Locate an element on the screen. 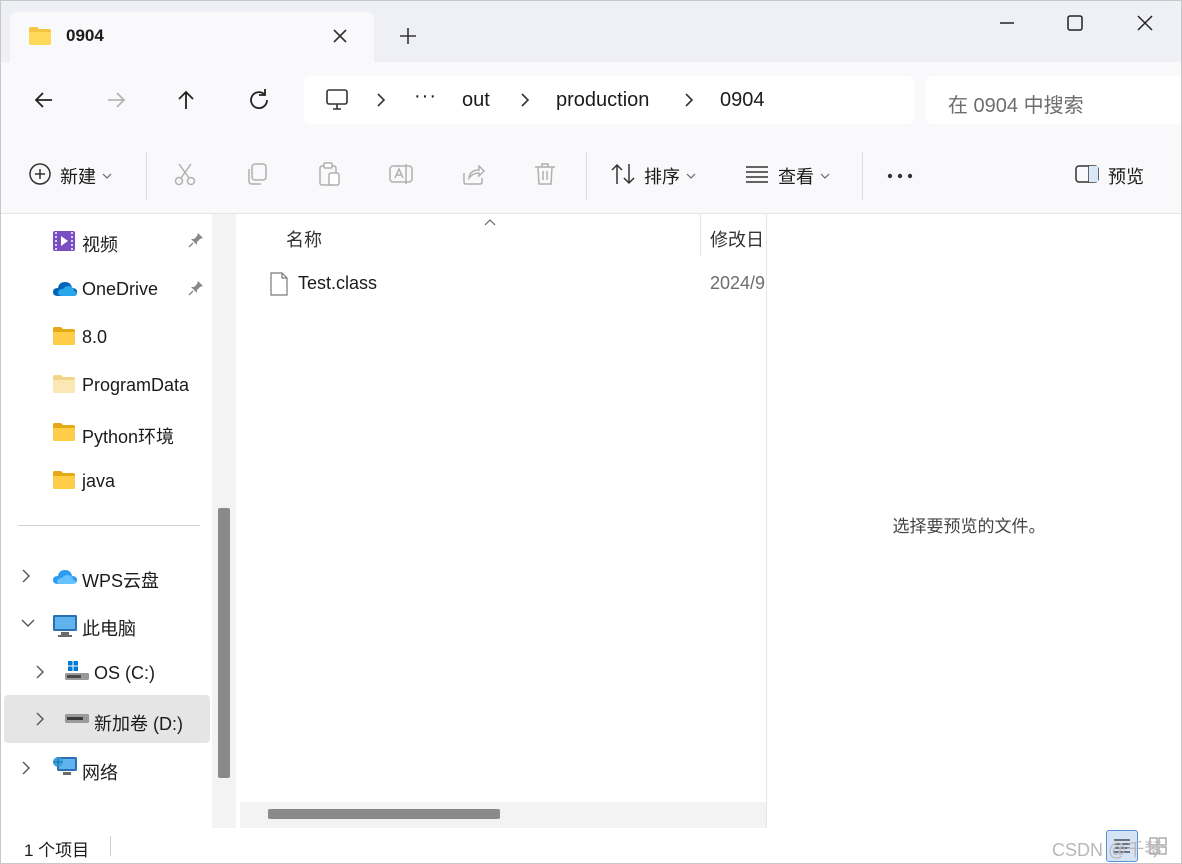 The height and width of the screenshot is (864, 1182). new-button: 新建 is located at coordinates (70, 176).